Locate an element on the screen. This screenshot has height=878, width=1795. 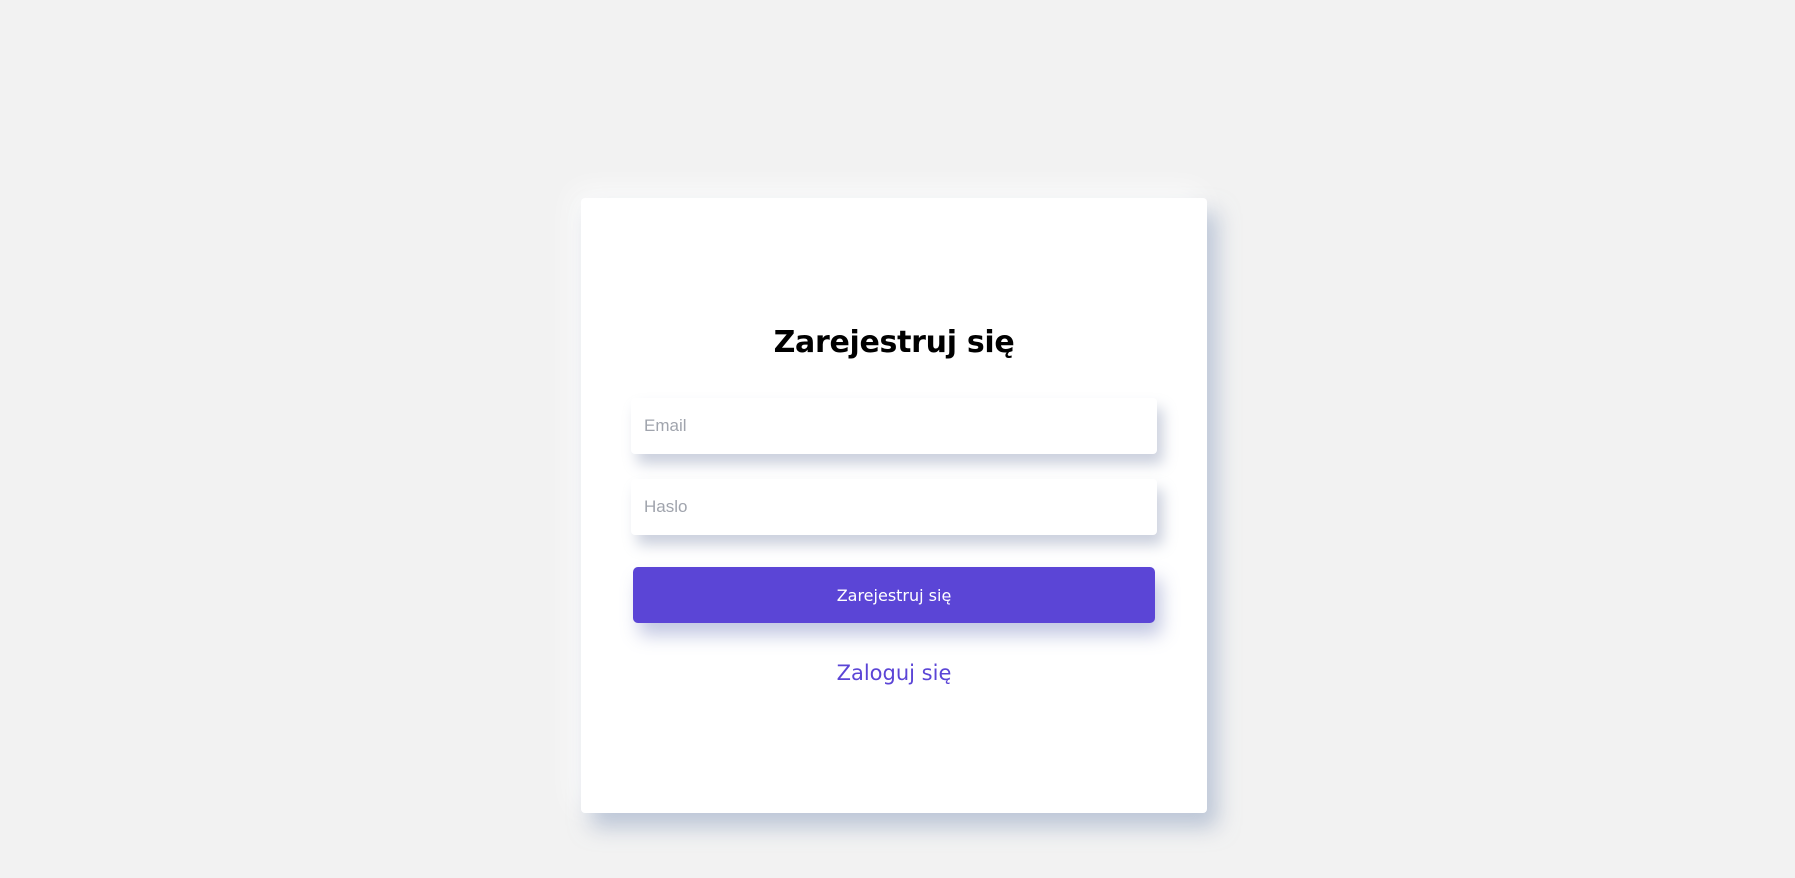
register-button: Zarejestruj się is located at coordinates (894, 595).